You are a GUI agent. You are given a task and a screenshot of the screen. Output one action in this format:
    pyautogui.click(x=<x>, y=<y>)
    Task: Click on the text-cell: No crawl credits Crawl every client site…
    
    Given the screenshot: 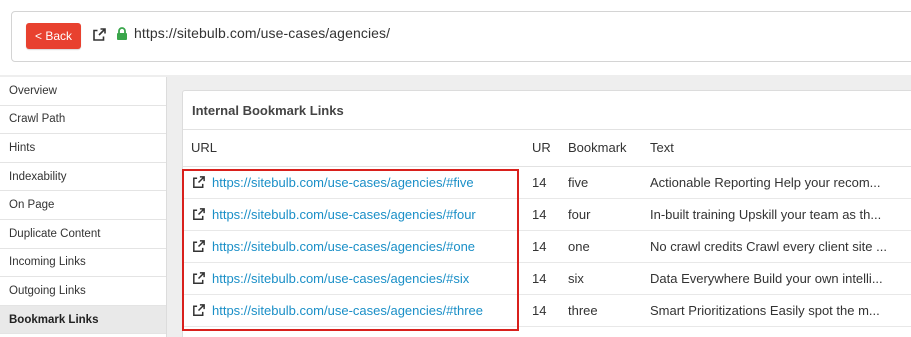 What is the action you would take?
    pyautogui.click(x=776, y=247)
    